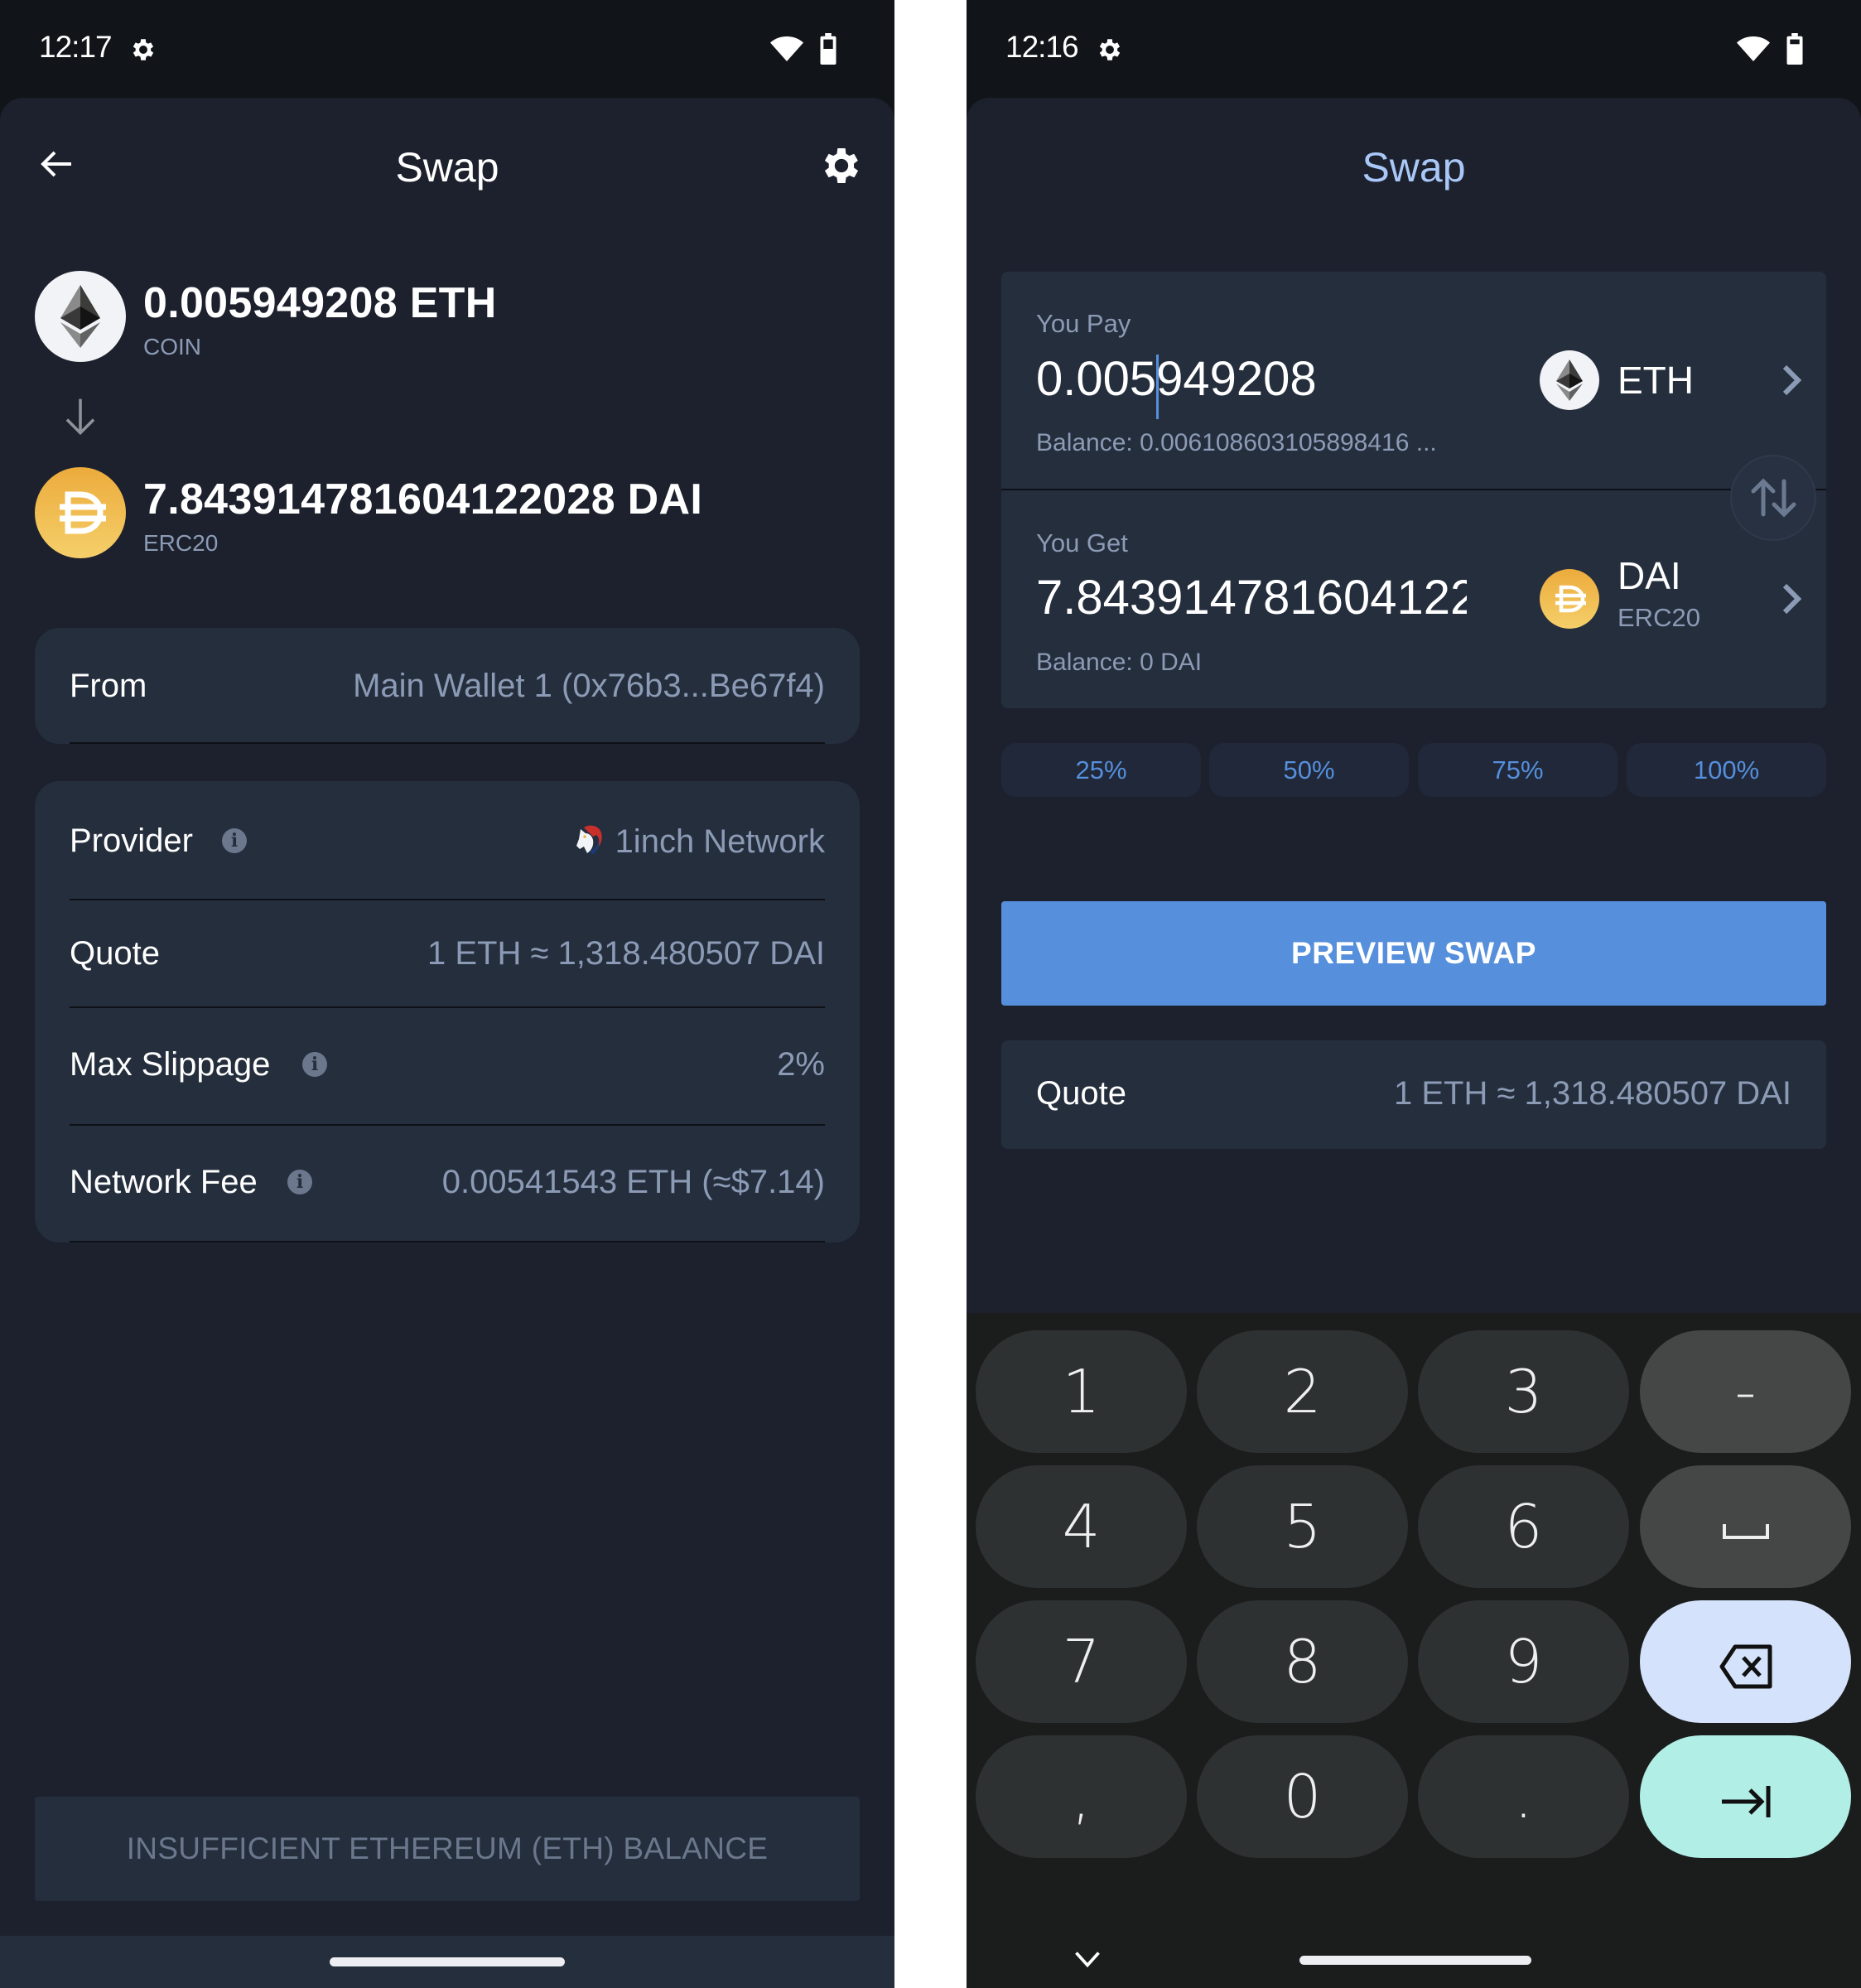  What do you see at coordinates (801, 1064) in the screenshot?
I see `max-slippage-value: 2%` at bounding box center [801, 1064].